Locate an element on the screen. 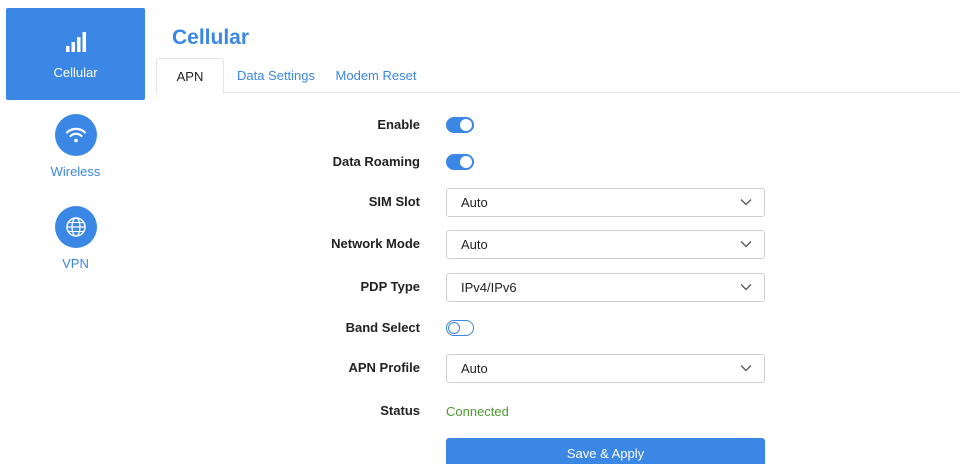 Image resolution: width=960 pixels, height=464 pixels. data-roaming-toggle is located at coordinates (460, 162).